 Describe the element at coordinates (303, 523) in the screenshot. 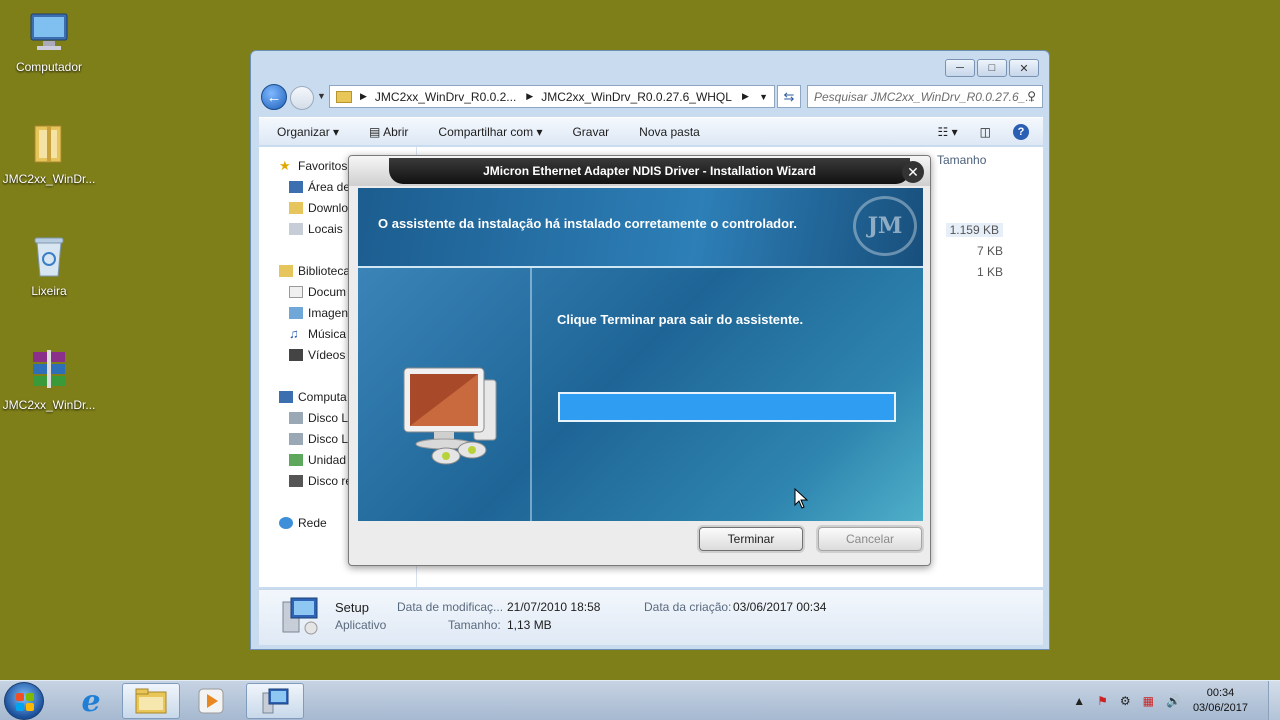

I see `nav-item-network: Rede` at that location.